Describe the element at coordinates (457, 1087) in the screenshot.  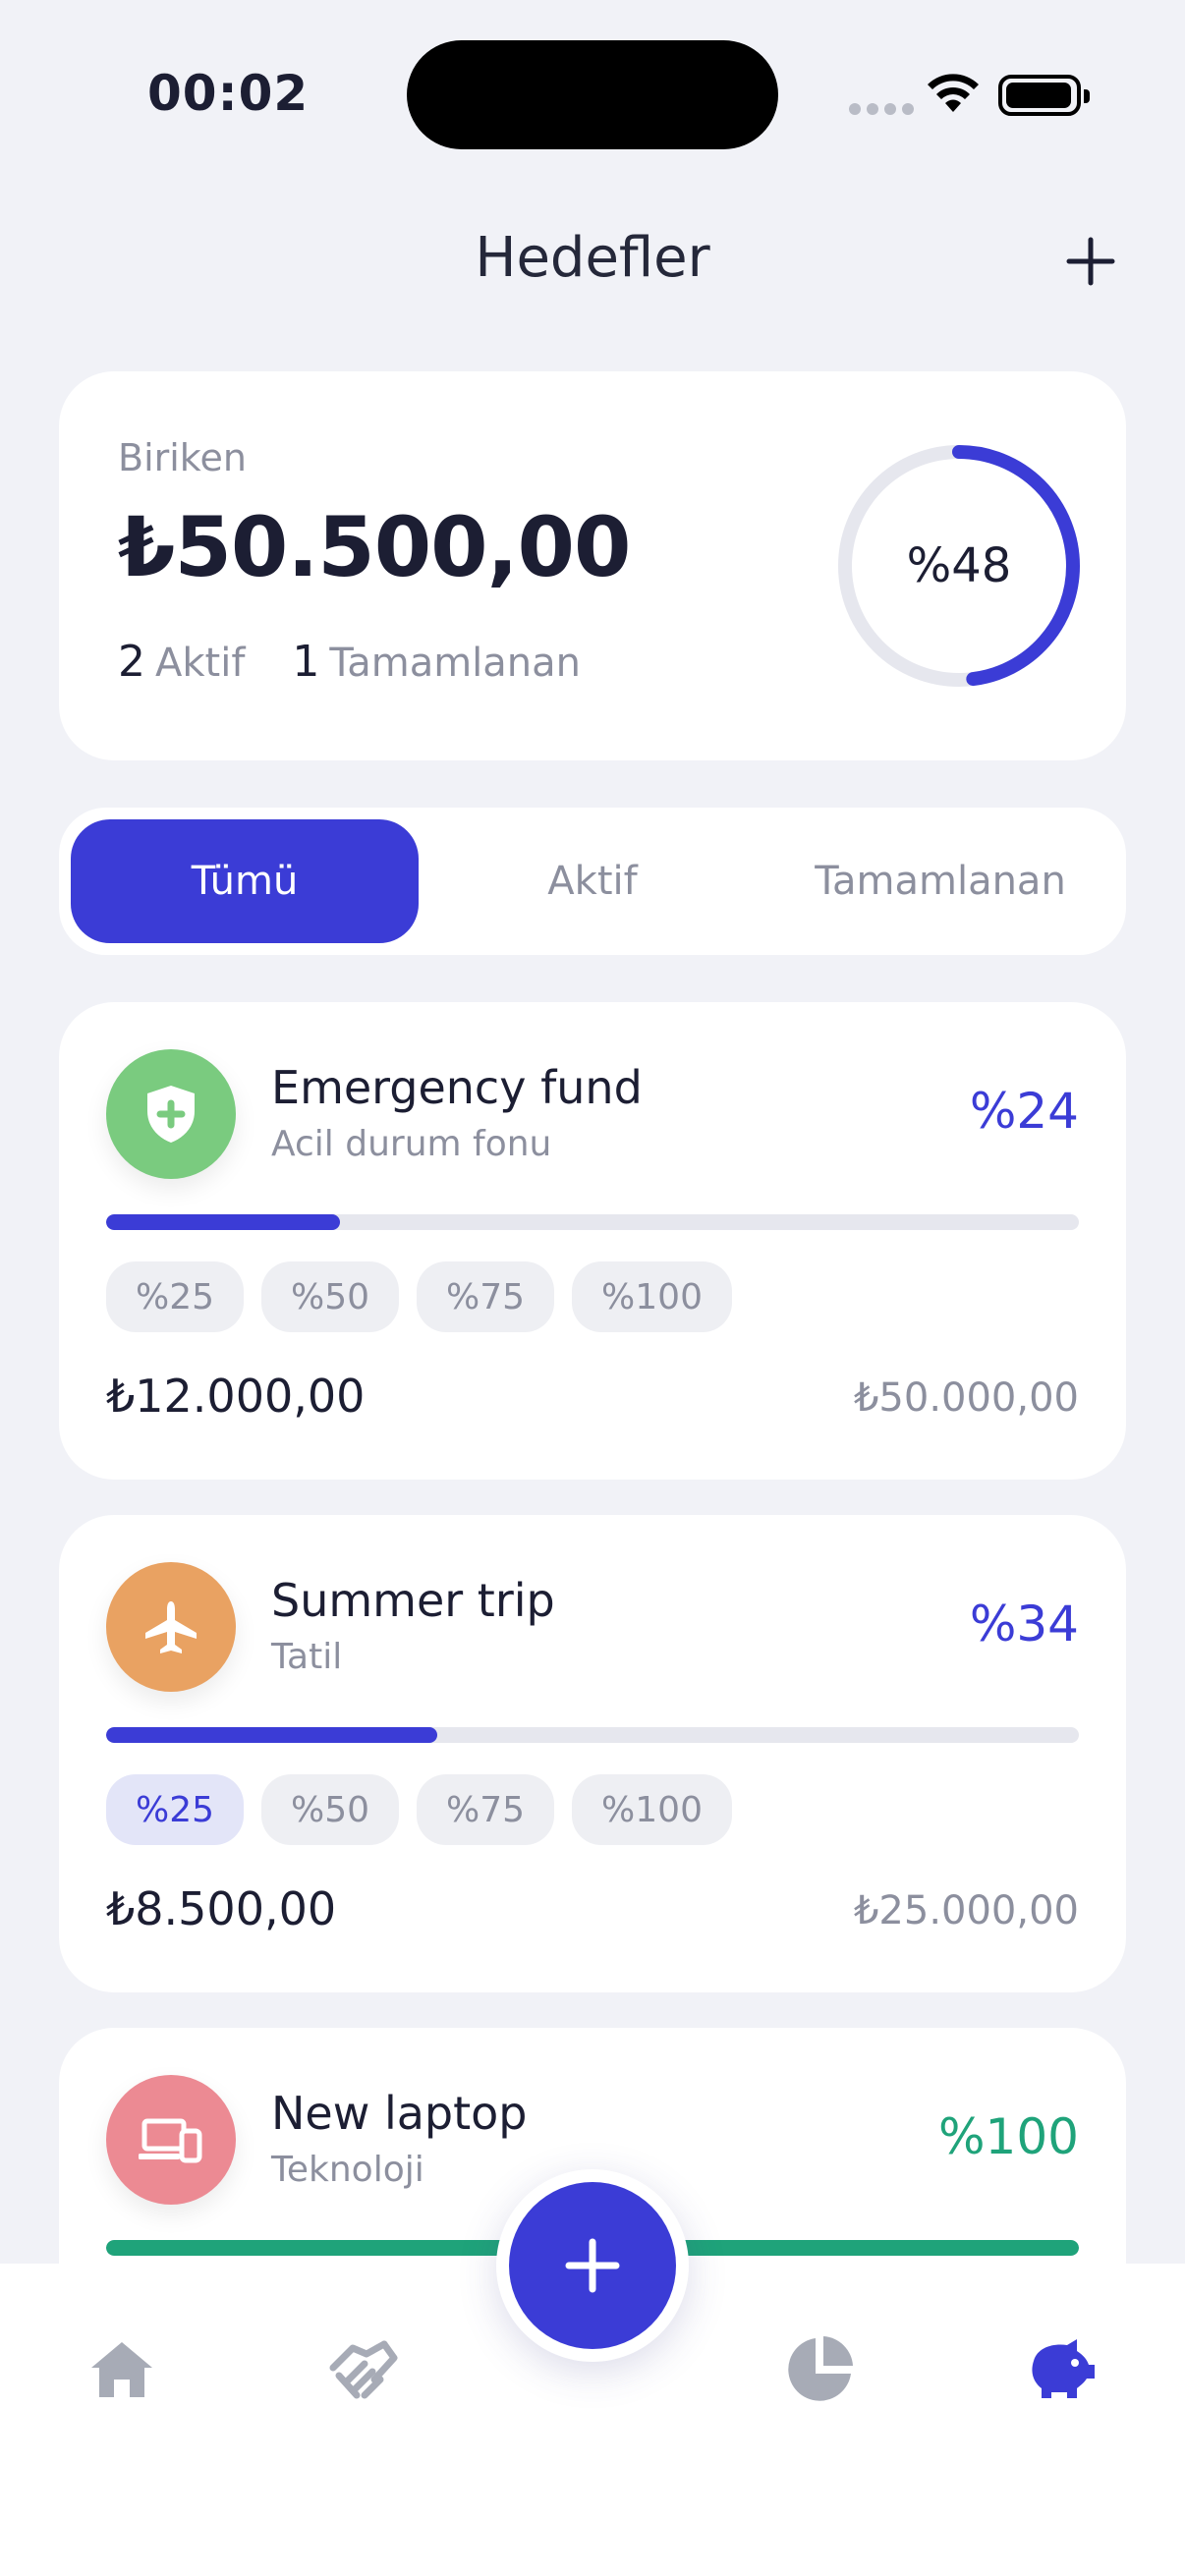
I see `goal-name: Emergency fund` at that location.